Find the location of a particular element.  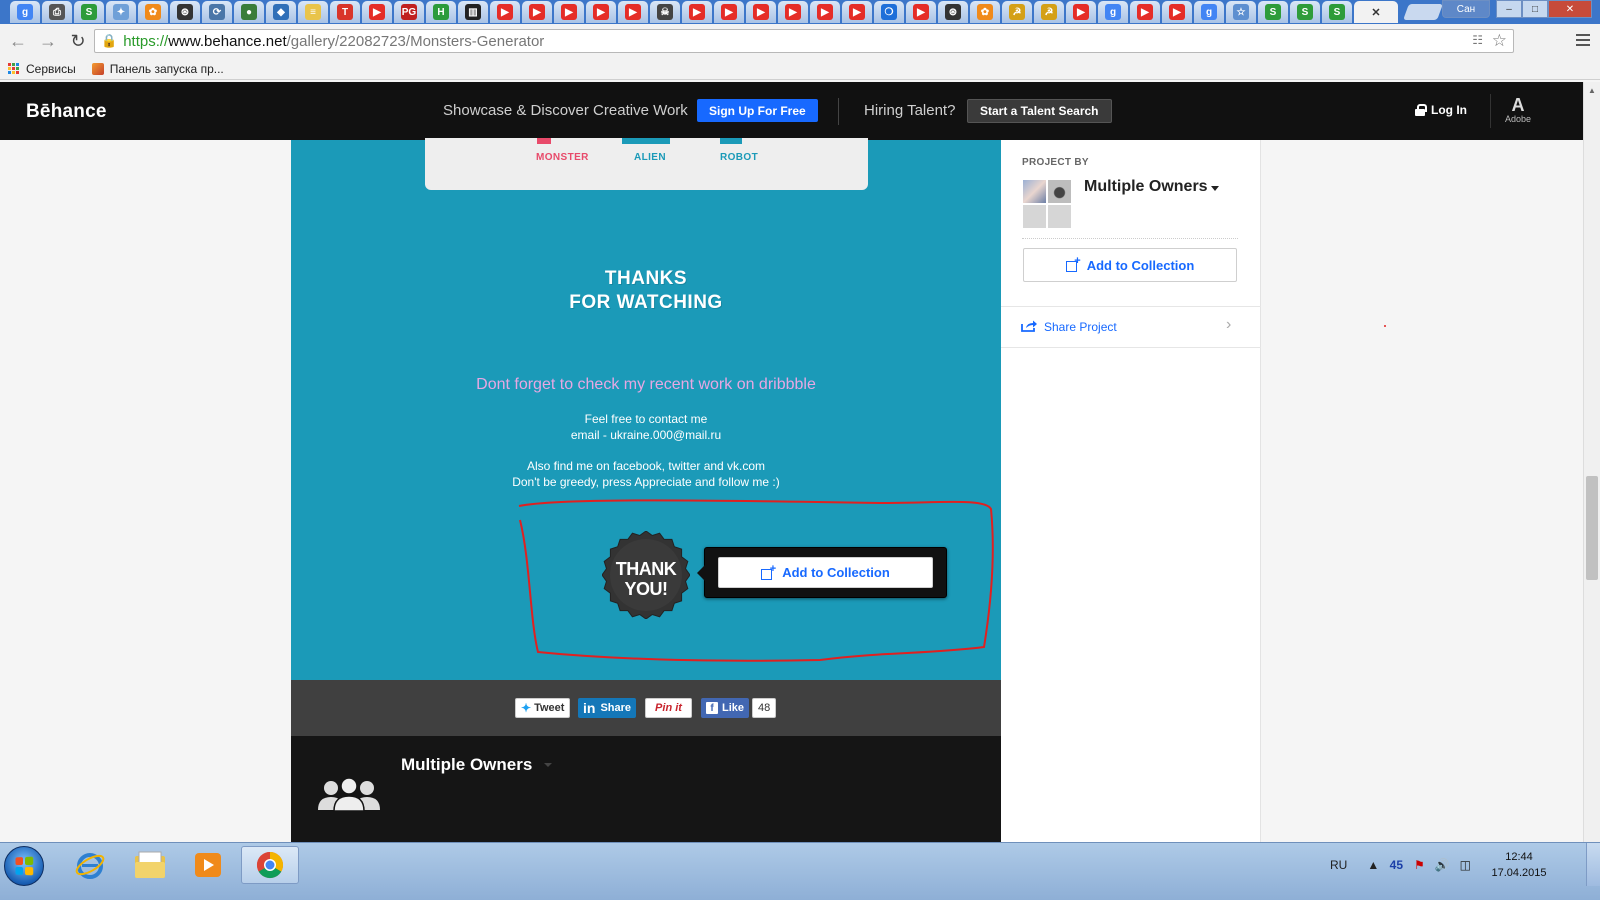

flag-icon: ⚑ is located at coordinates (1419, 865).